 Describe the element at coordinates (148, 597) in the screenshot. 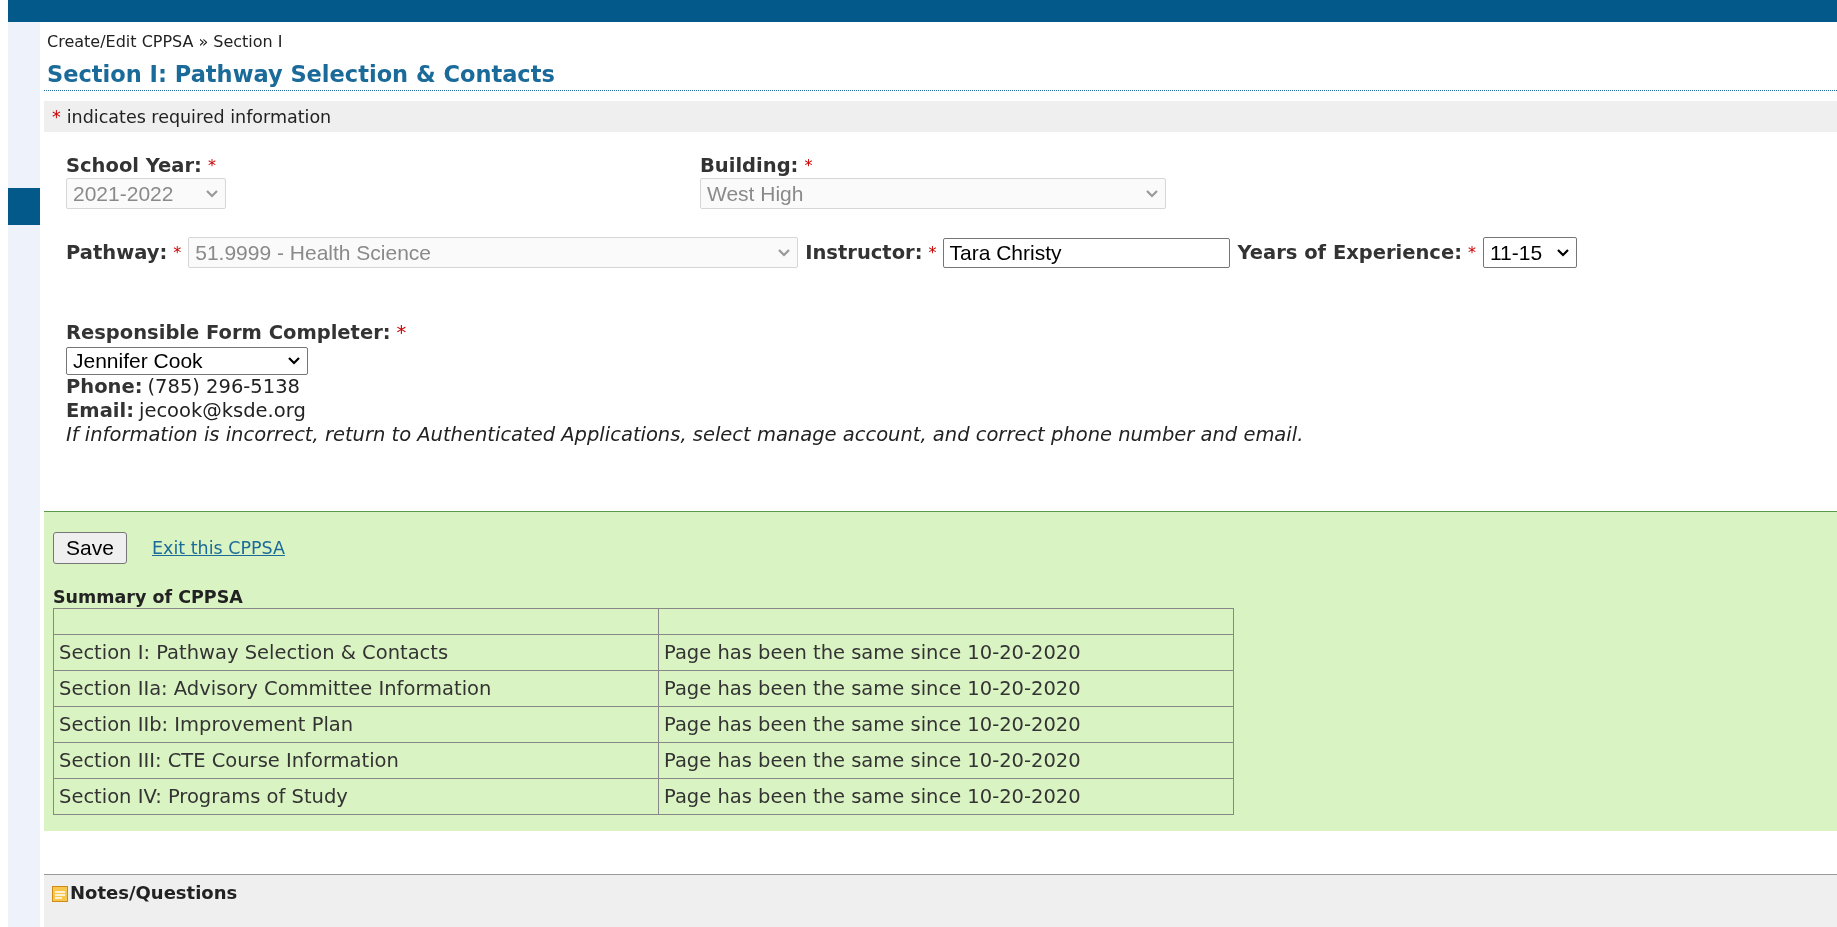

I see `summary-title: Summary of CPPSA` at that location.